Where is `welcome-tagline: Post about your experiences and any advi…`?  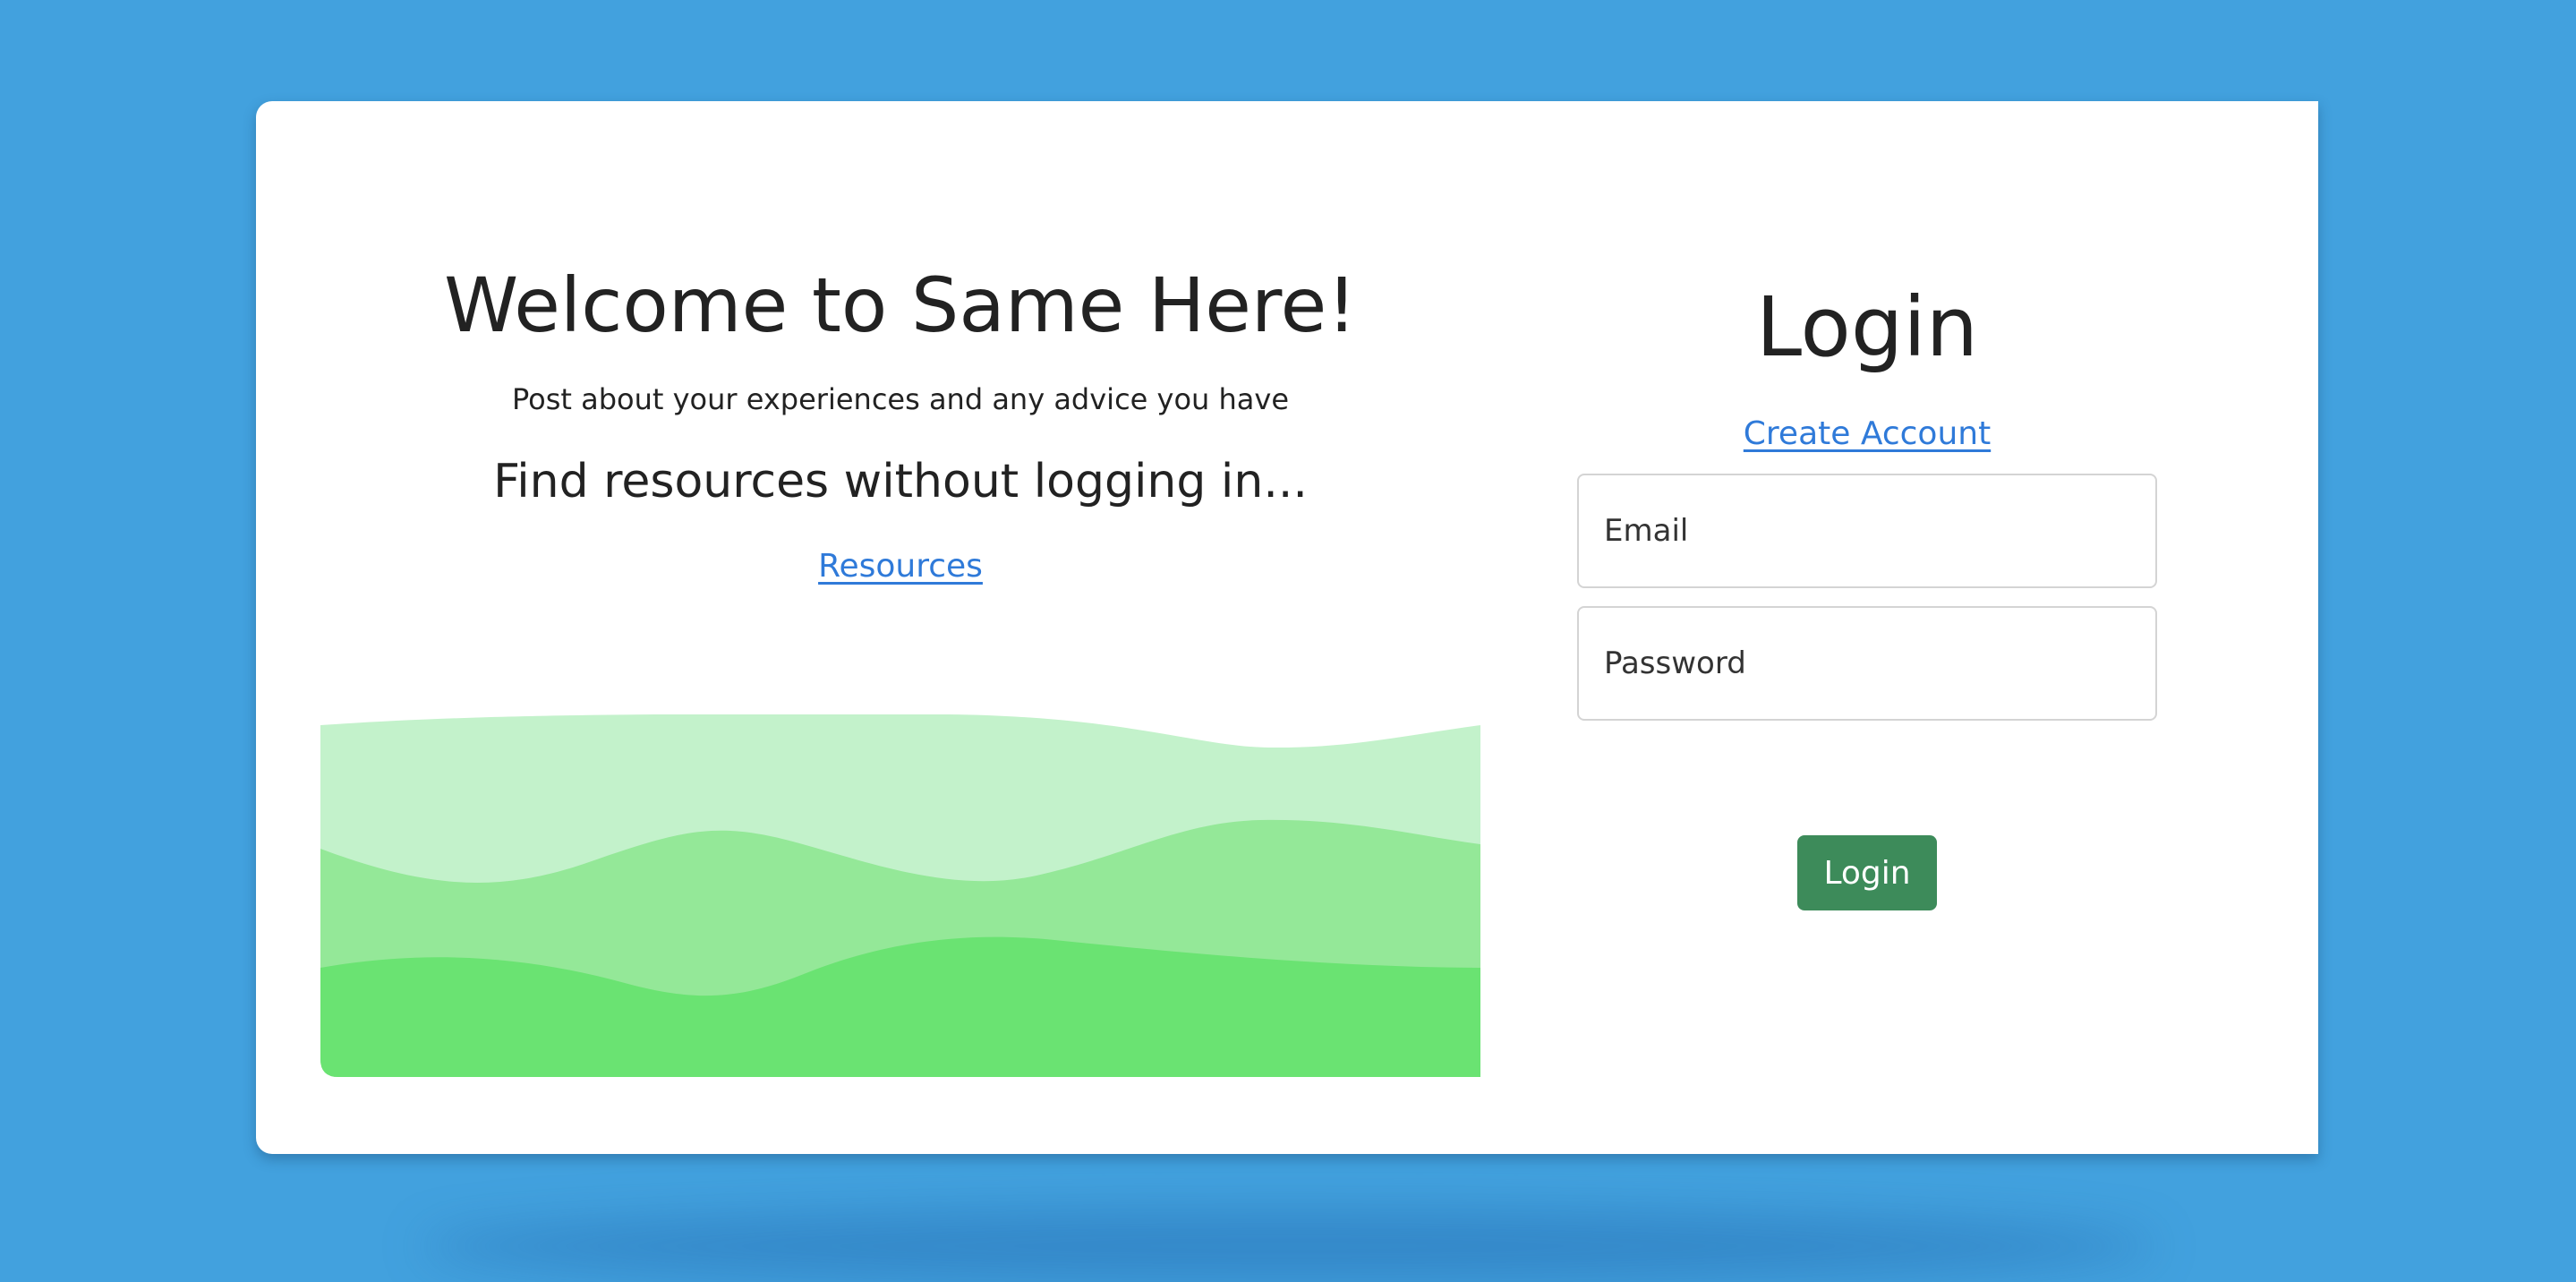
welcome-tagline: Post about your experiences and any advi… is located at coordinates (900, 399).